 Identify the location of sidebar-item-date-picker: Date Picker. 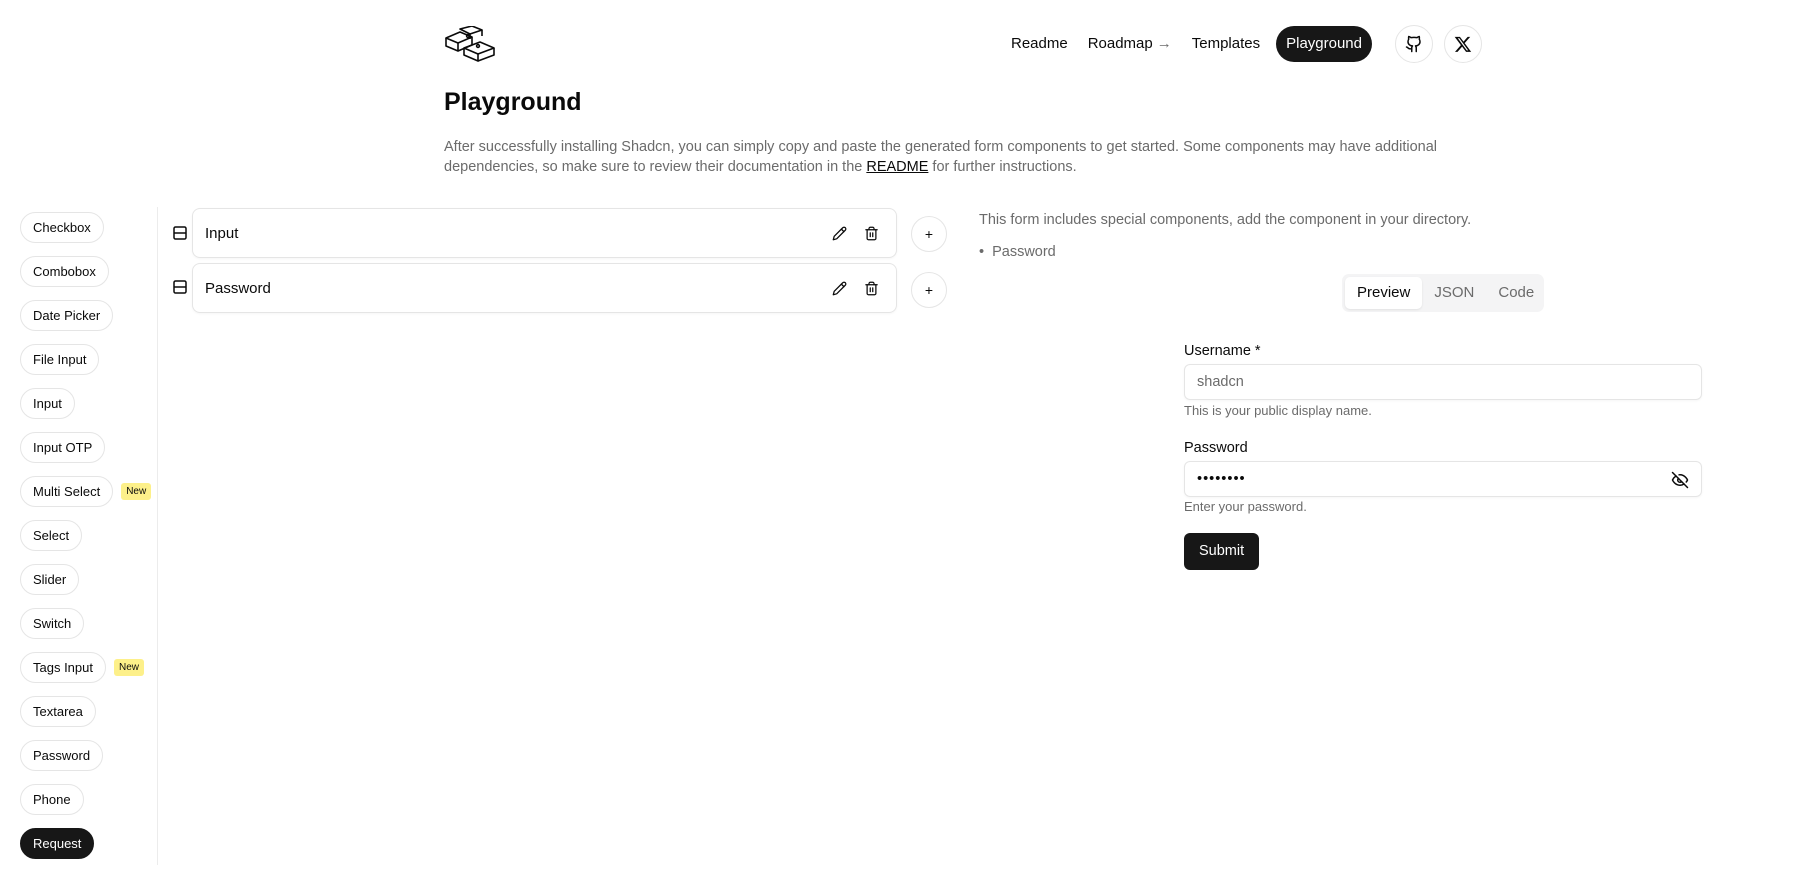
(67, 315).